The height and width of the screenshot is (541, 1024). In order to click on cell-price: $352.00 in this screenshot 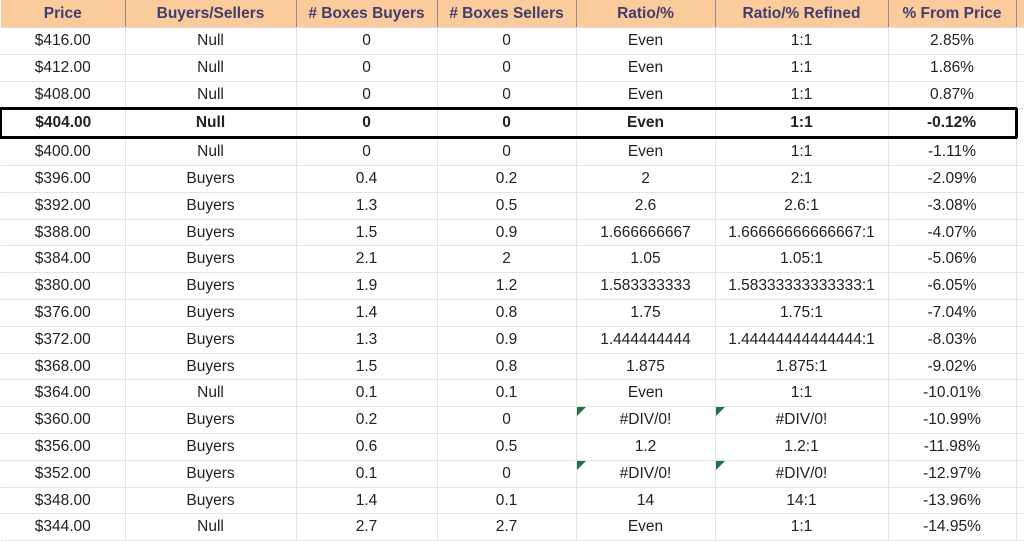, I will do `click(63, 474)`.